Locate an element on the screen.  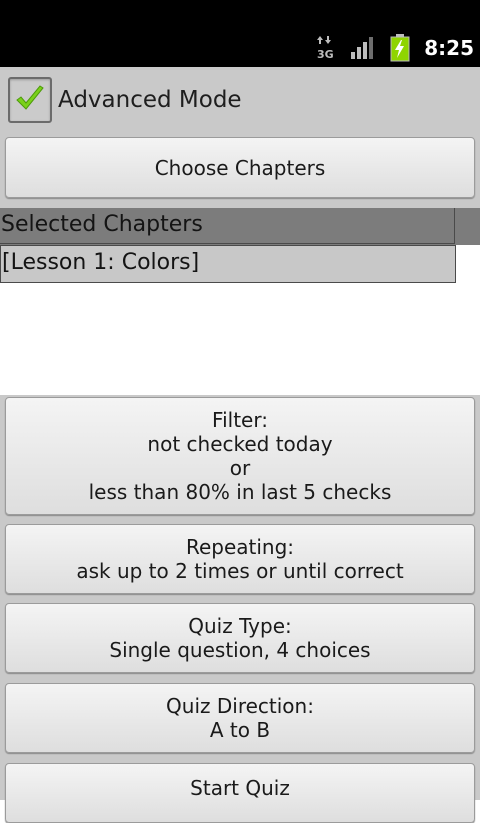
choose-chapters-label: Choose Chapters is located at coordinates (240, 167).